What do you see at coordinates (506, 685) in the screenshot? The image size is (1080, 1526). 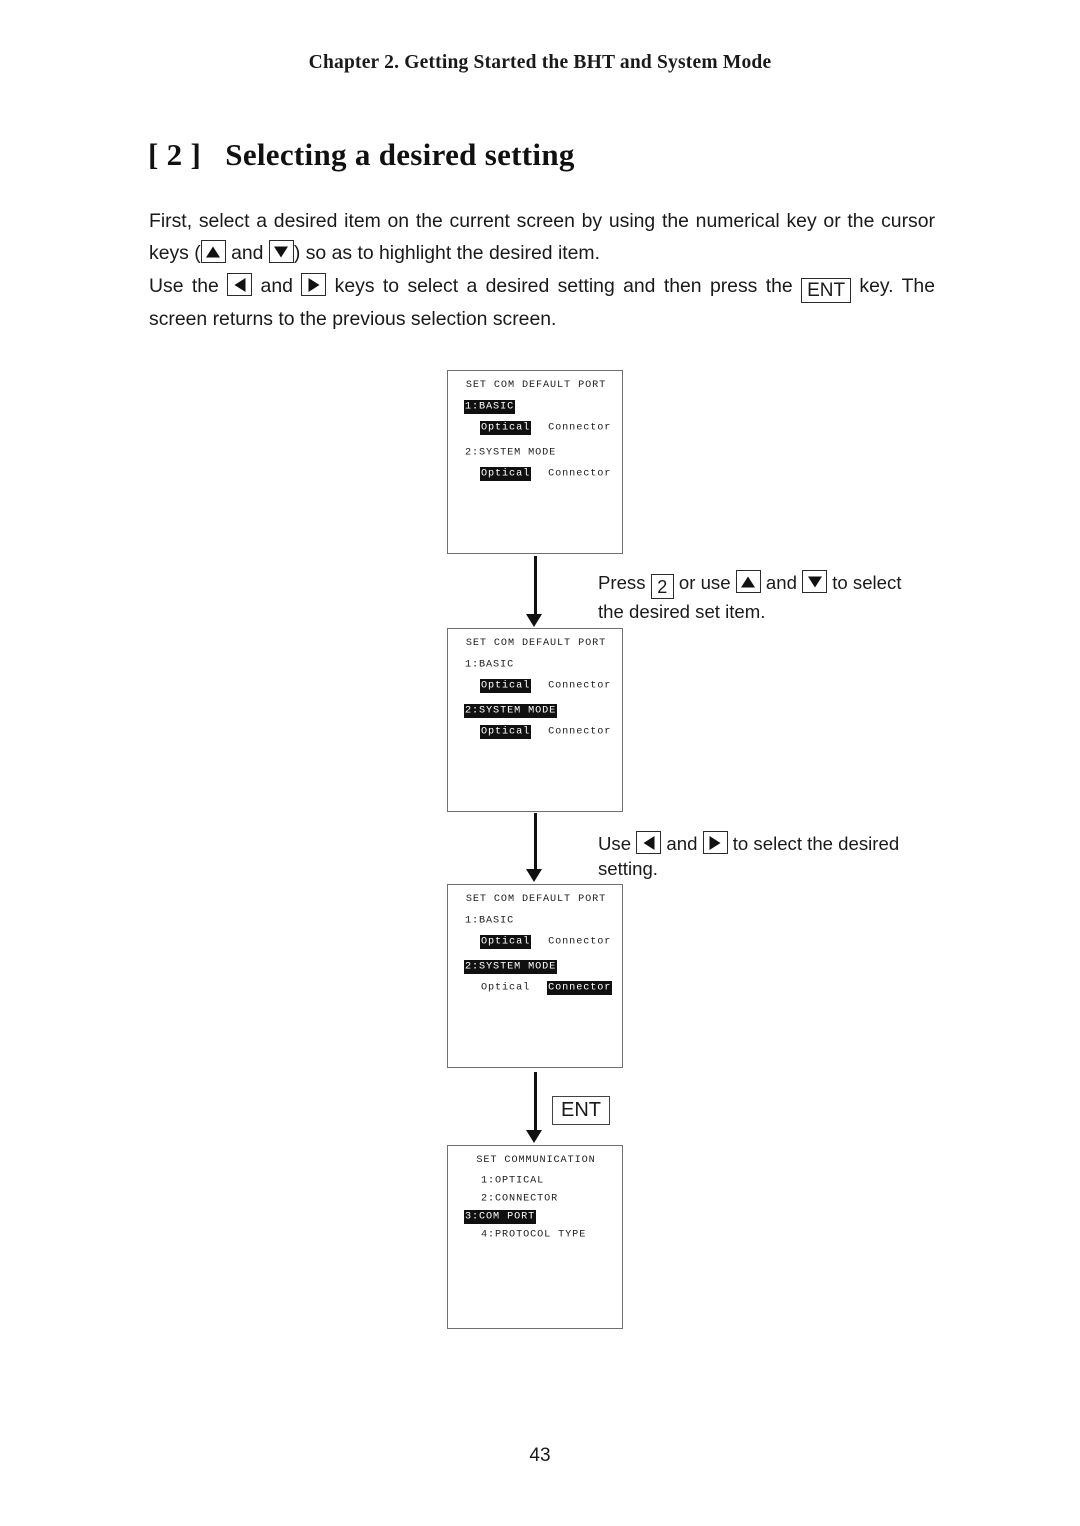 I see `lcd-screen-2-value-1a: Optical` at bounding box center [506, 685].